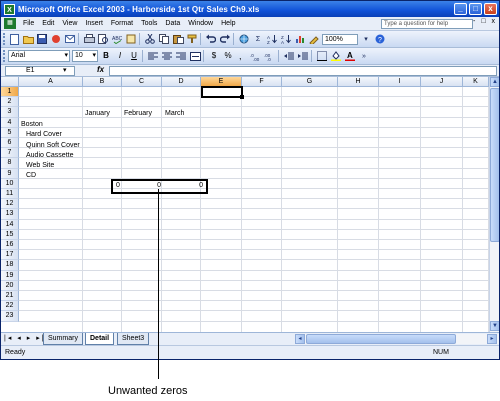  Describe the element at coordinates (380, 39) in the screenshot. I see `help-icon: ?` at that location.